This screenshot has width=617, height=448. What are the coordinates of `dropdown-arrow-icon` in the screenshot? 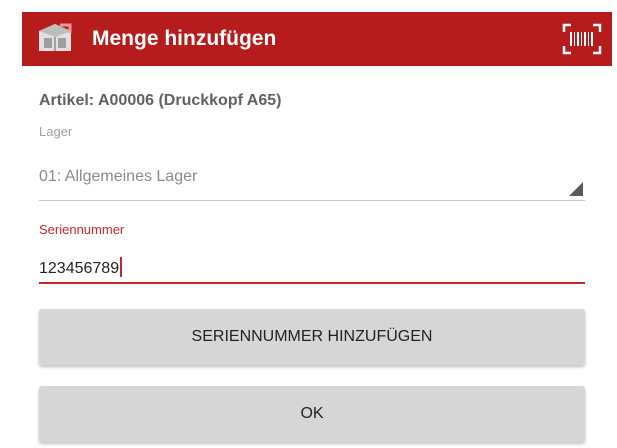 It's located at (576, 189).